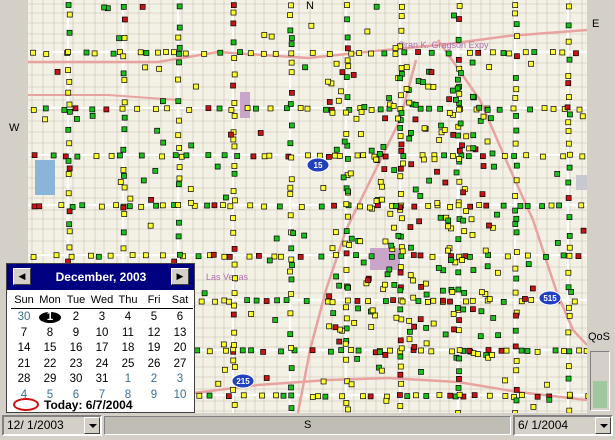 The height and width of the screenshot is (440, 615). What do you see at coordinates (50, 365) in the screenshot?
I see `calendar-day: 22` at bounding box center [50, 365].